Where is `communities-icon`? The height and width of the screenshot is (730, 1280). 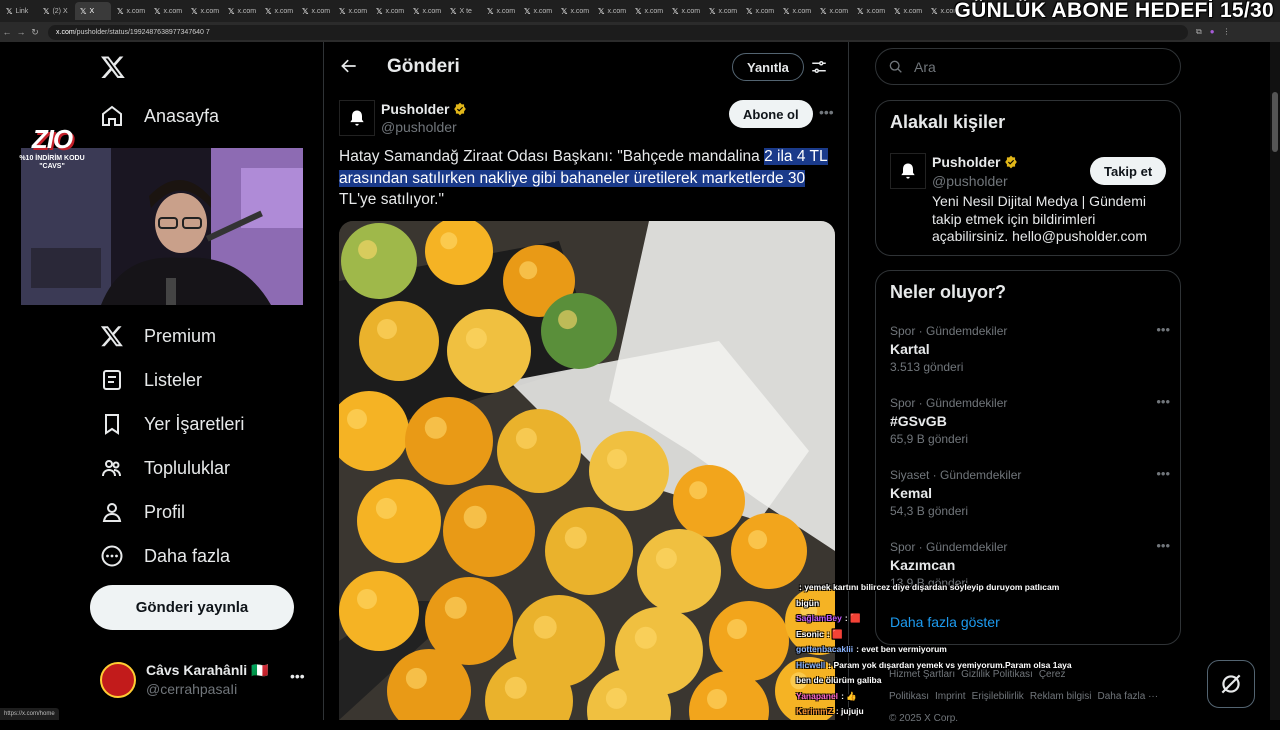 communities-icon is located at coordinates (112, 468).